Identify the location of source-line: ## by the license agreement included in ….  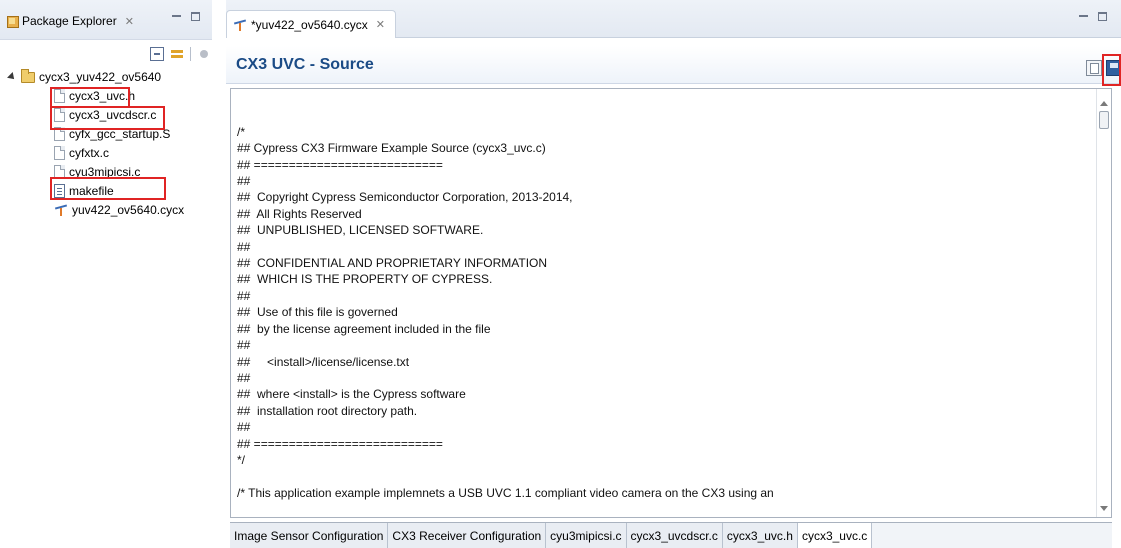
(364, 328).